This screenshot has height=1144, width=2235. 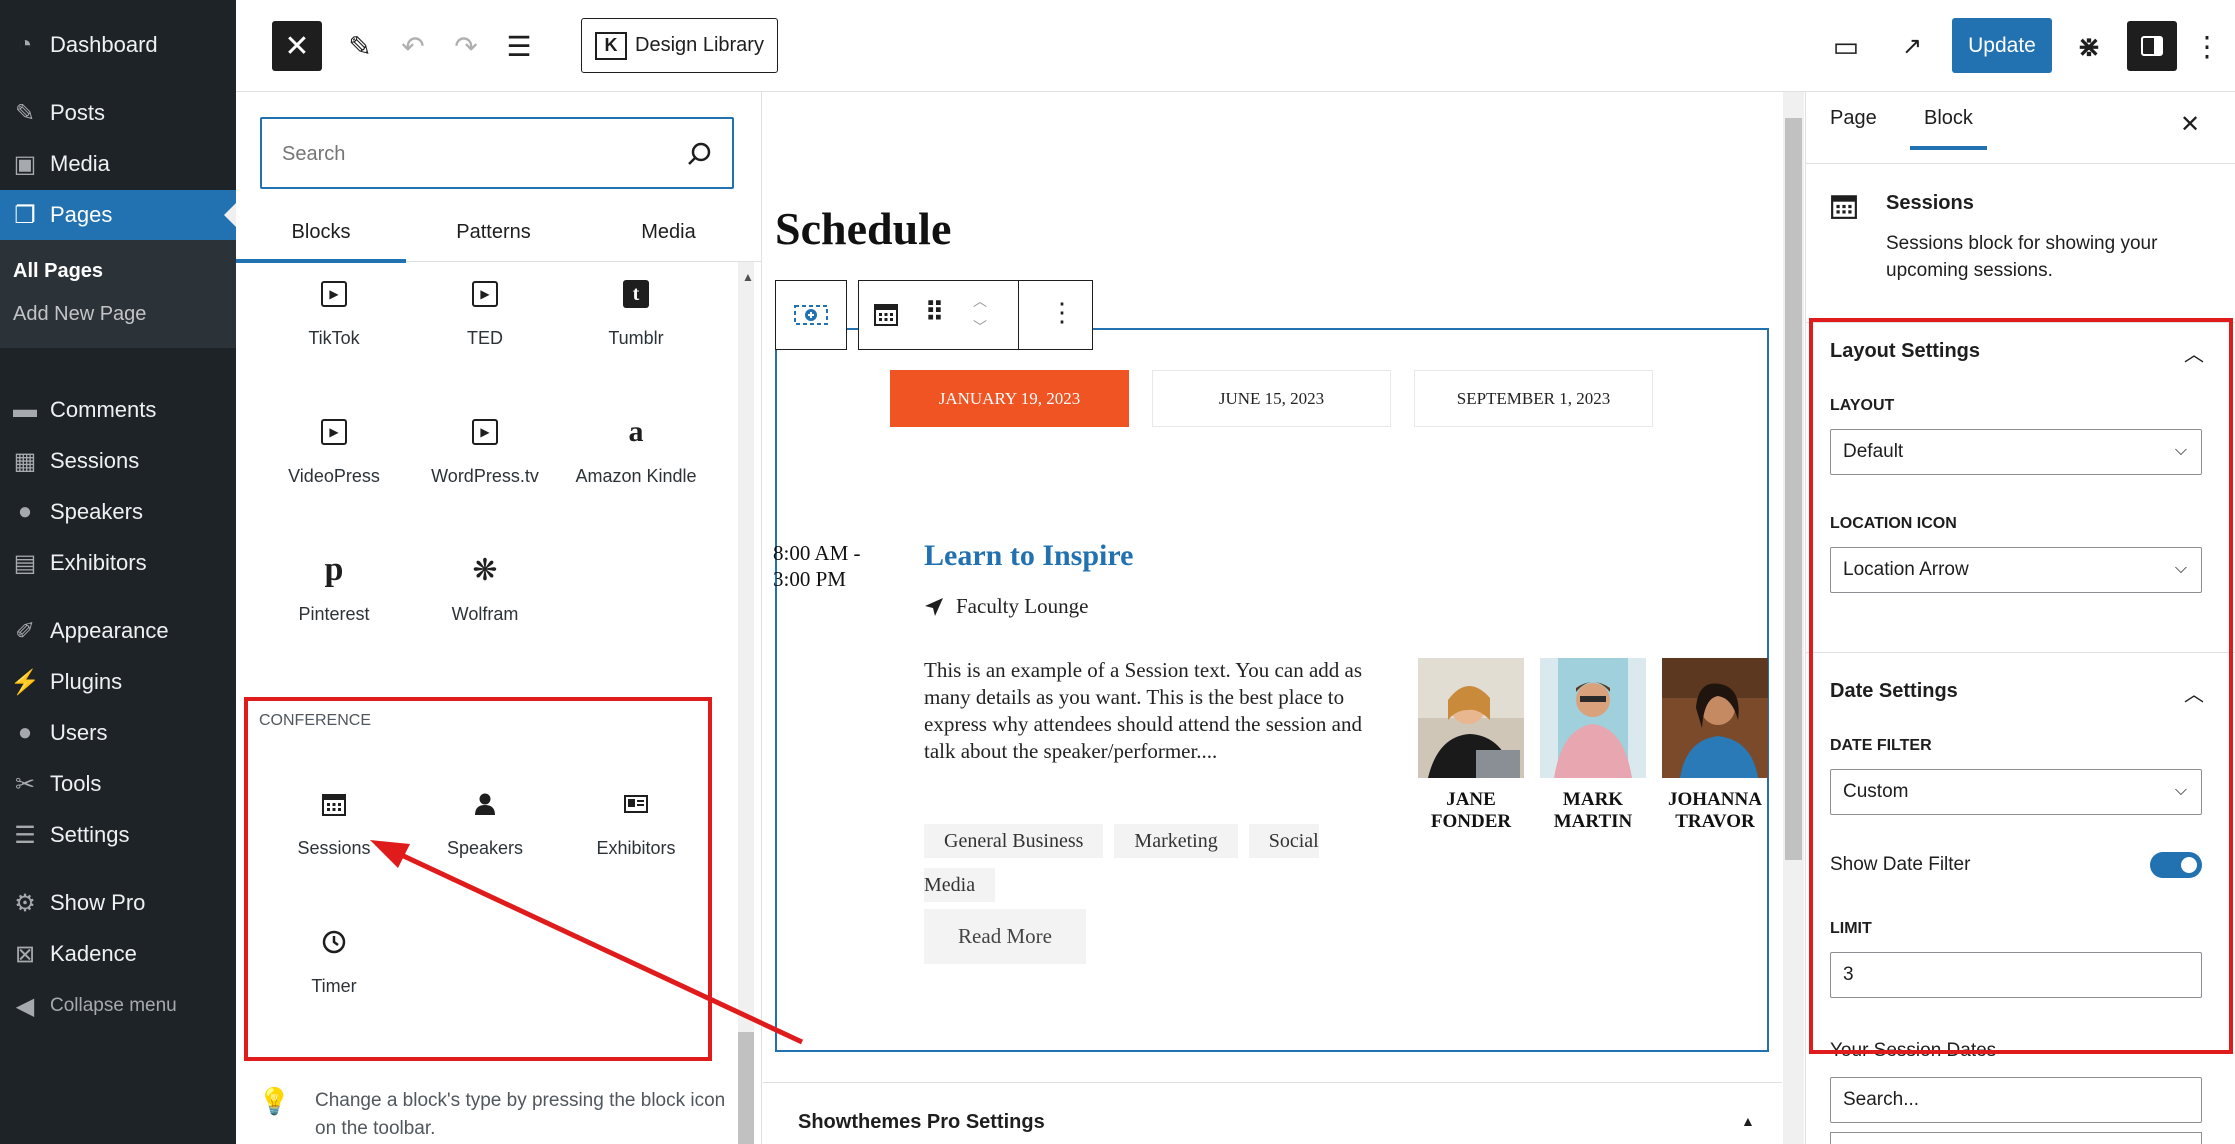 What do you see at coordinates (58, 271) in the screenshot?
I see `submenu-all-pages: All Pages` at bounding box center [58, 271].